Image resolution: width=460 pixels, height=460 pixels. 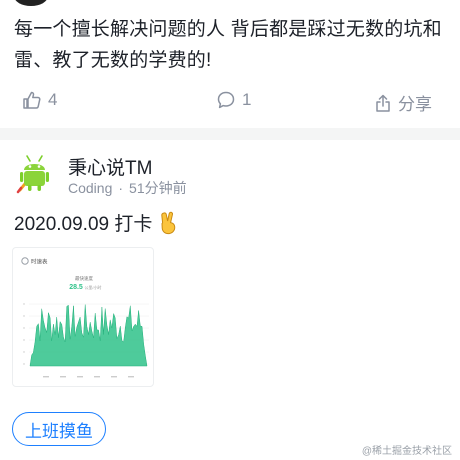 I want to click on post-text: 2020.09.09 打卡, so click(x=97, y=222).